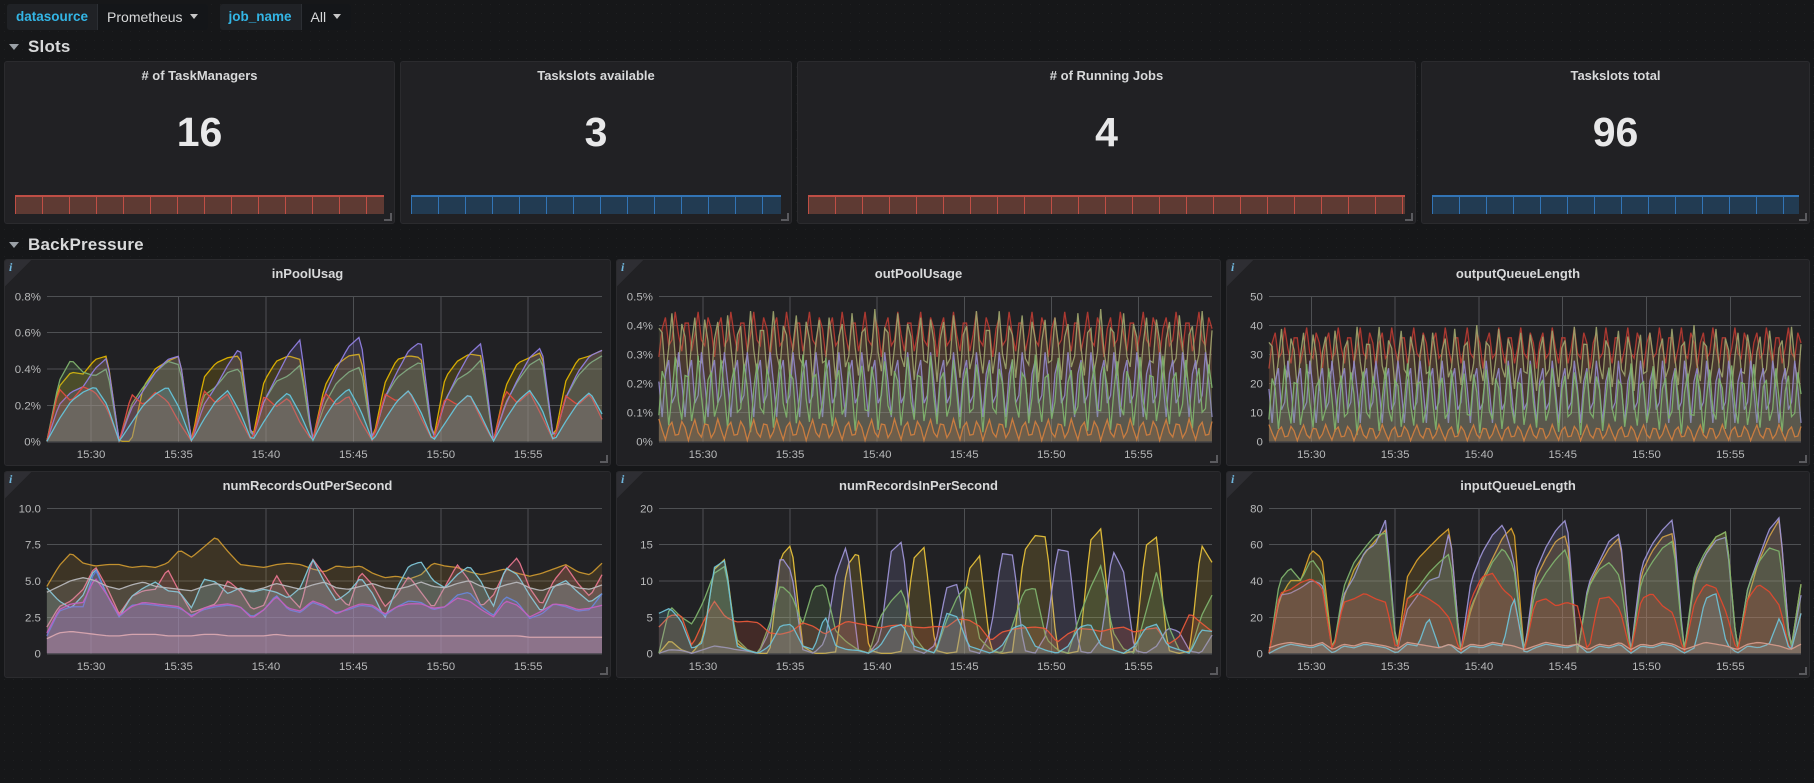 This screenshot has width=1814, height=783. Describe the element at coordinates (33, 546) in the screenshot. I see `svg-text: 7.5` at that location.